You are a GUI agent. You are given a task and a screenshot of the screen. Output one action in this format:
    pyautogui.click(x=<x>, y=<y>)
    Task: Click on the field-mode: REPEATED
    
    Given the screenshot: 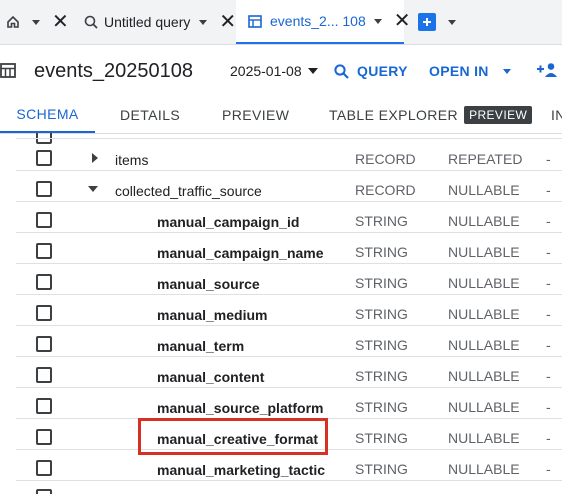 What is the action you would take?
    pyautogui.click(x=485, y=159)
    